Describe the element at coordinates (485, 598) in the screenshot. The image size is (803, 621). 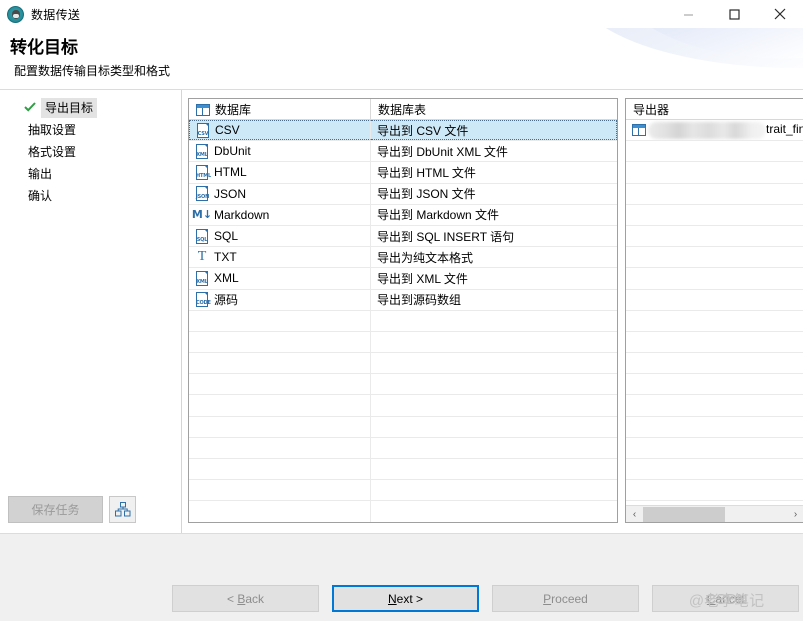
I see `footer-buttons: < Back Next > Proceed Cancel CSDN @老李笔记` at that location.